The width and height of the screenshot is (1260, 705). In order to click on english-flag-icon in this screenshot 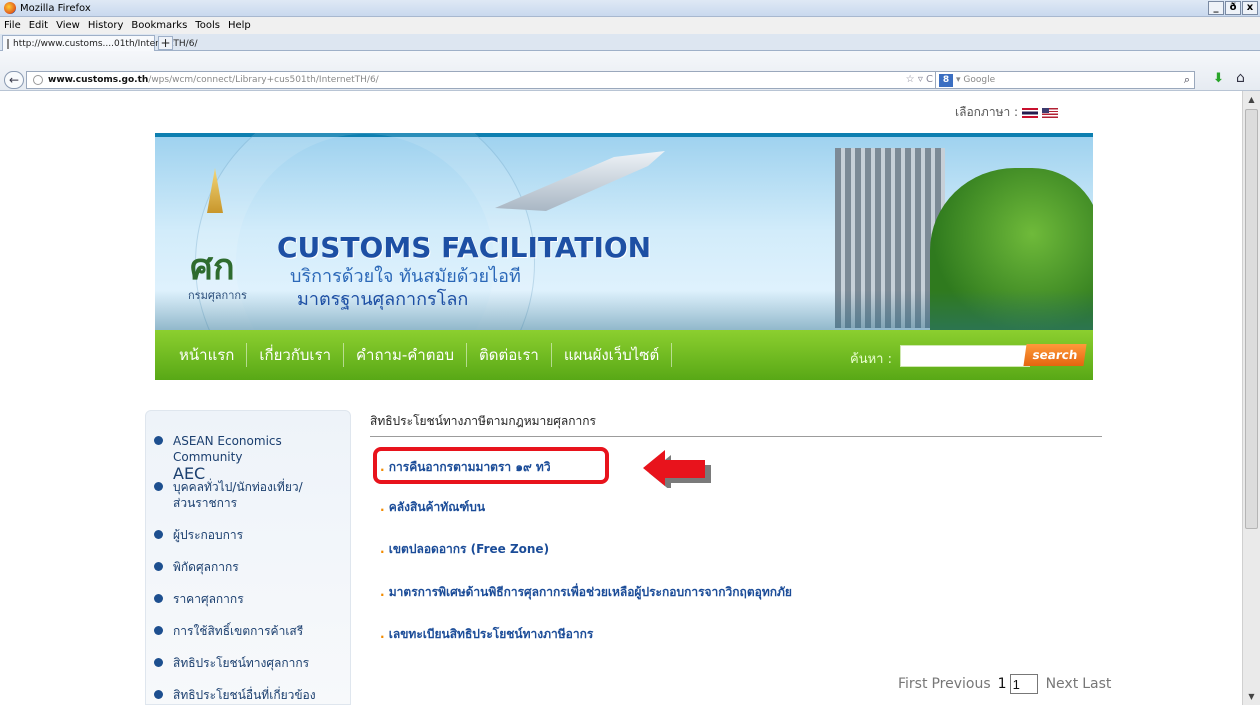, I will do `click(1050, 112)`.